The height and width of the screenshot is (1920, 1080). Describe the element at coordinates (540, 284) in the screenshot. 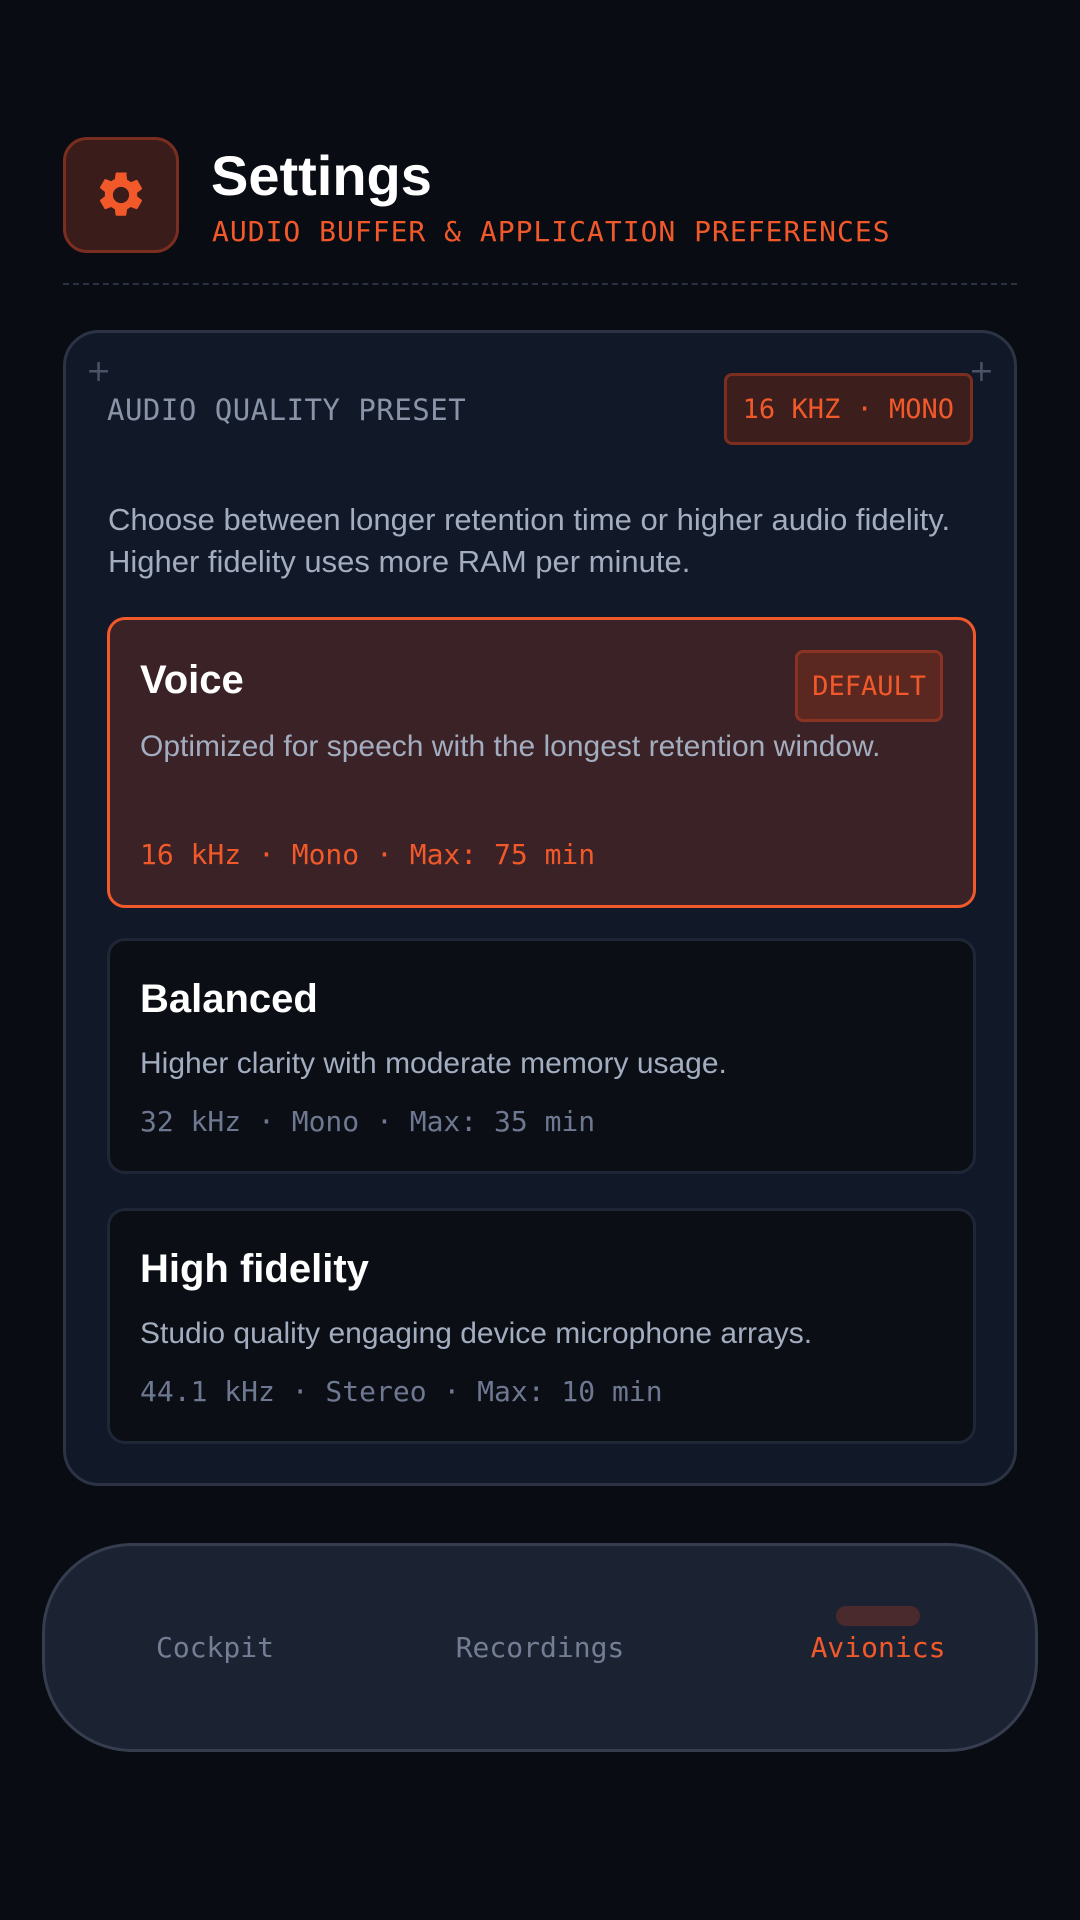

I see `header-divider` at that location.